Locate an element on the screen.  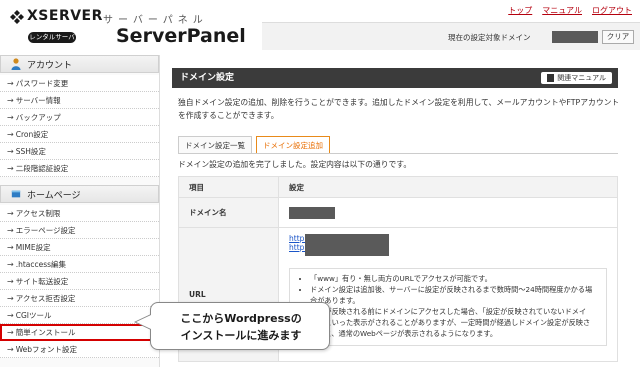
complete-message: ドメイン設定の追加を完了しました。設定内容は以下の通りです。 is located at coordinates (295, 164).